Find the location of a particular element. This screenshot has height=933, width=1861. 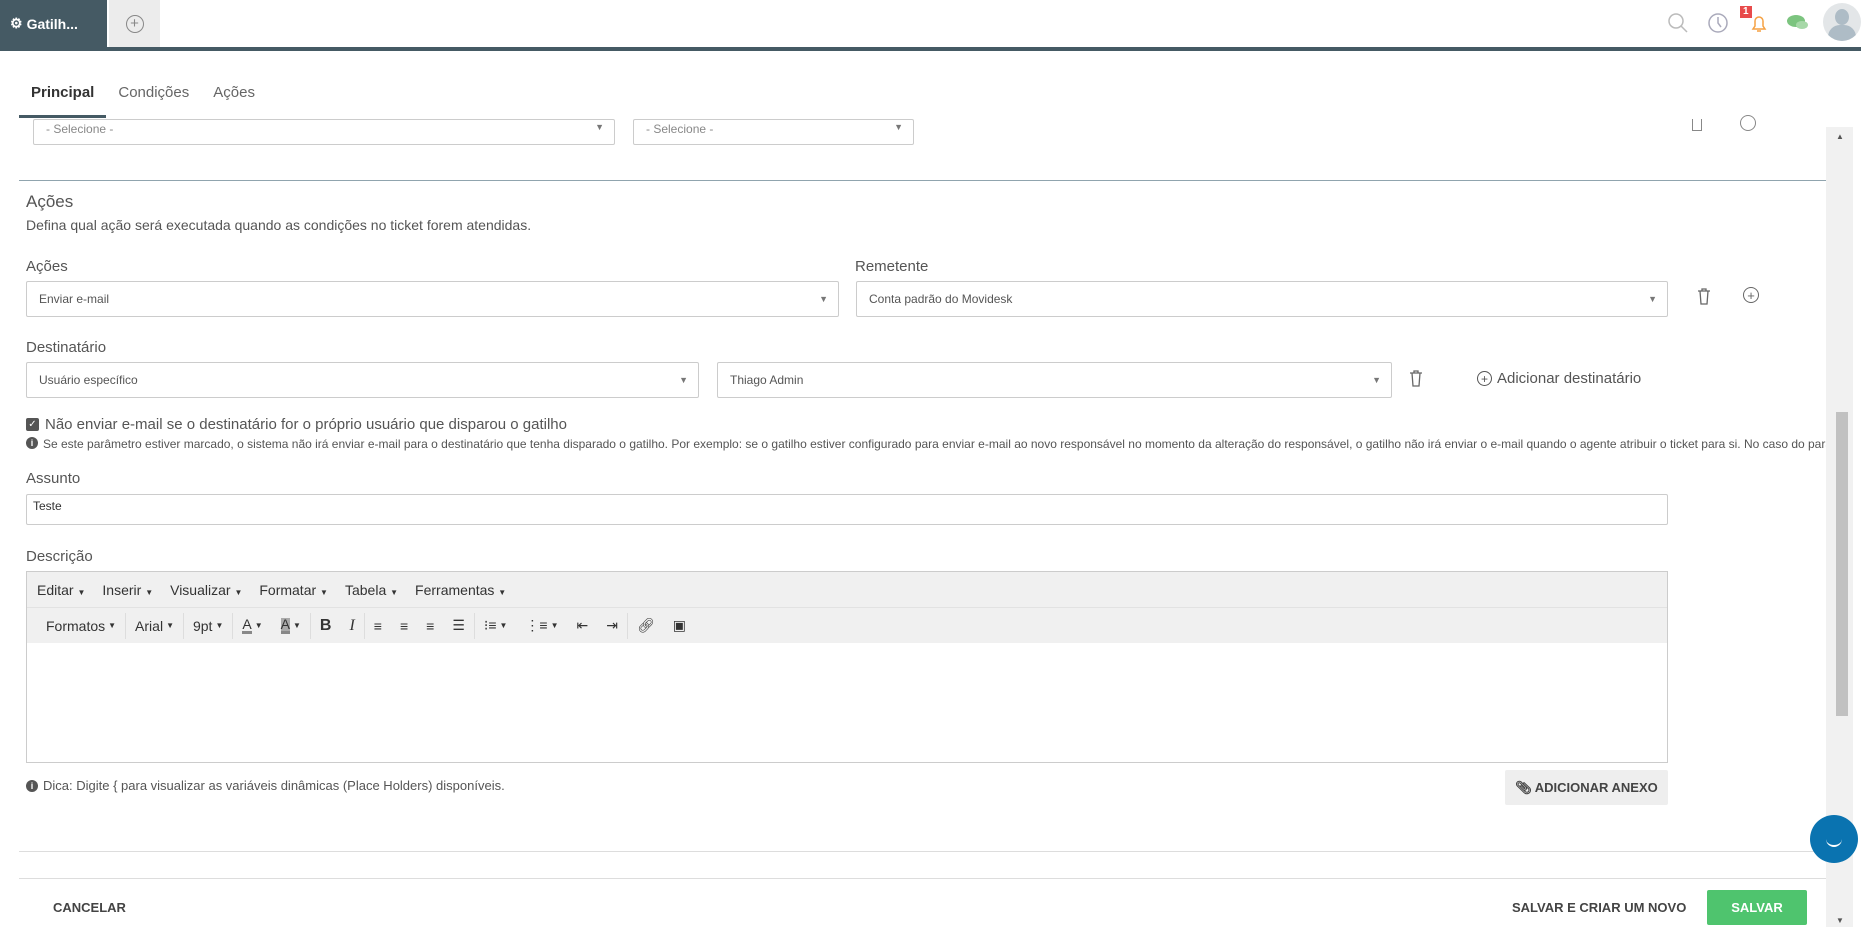

clock-icon is located at coordinates (1718, 23).